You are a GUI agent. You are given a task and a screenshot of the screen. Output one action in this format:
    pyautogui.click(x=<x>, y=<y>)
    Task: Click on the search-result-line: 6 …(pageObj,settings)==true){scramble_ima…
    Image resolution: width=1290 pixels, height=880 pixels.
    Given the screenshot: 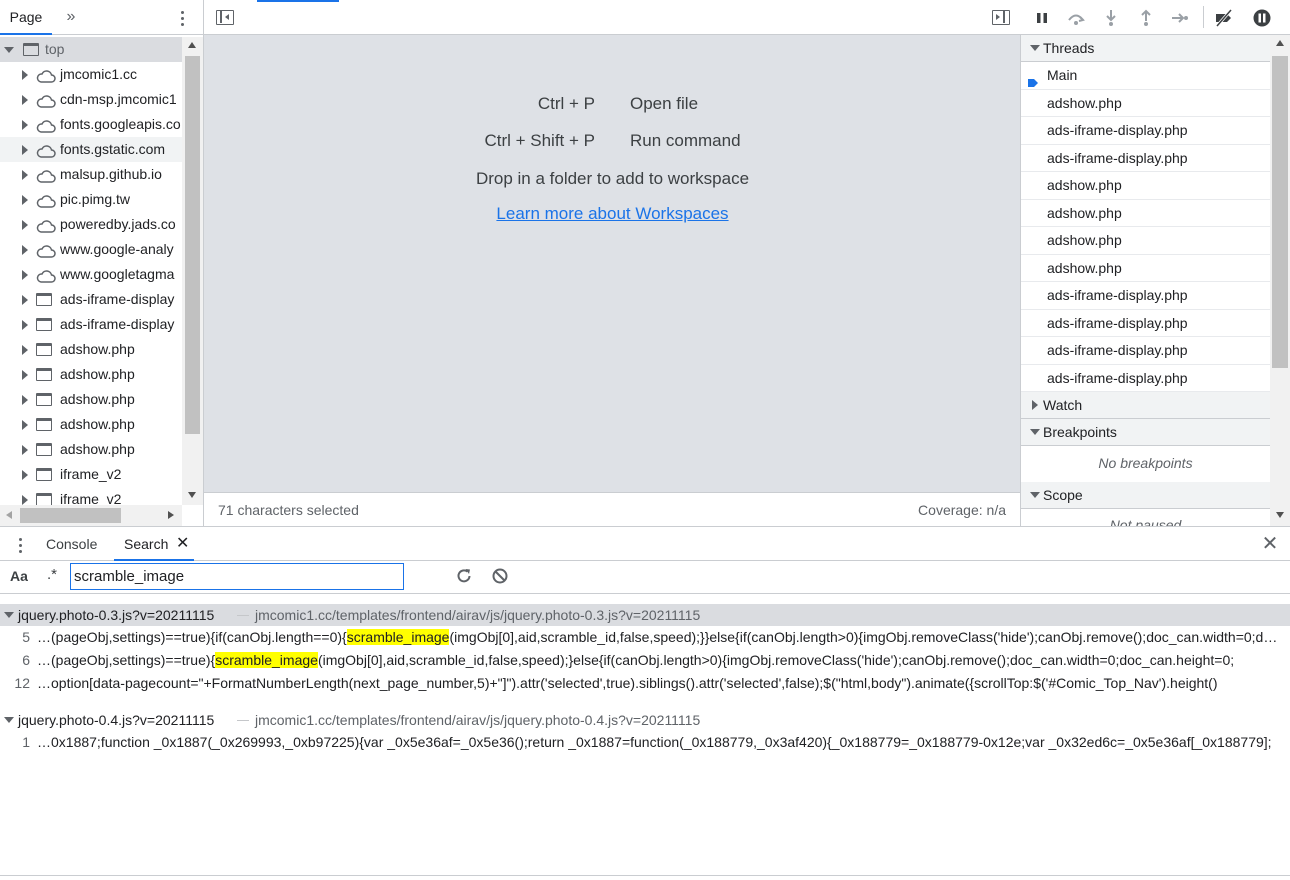 What is the action you would take?
    pyautogui.click(x=645, y=660)
    